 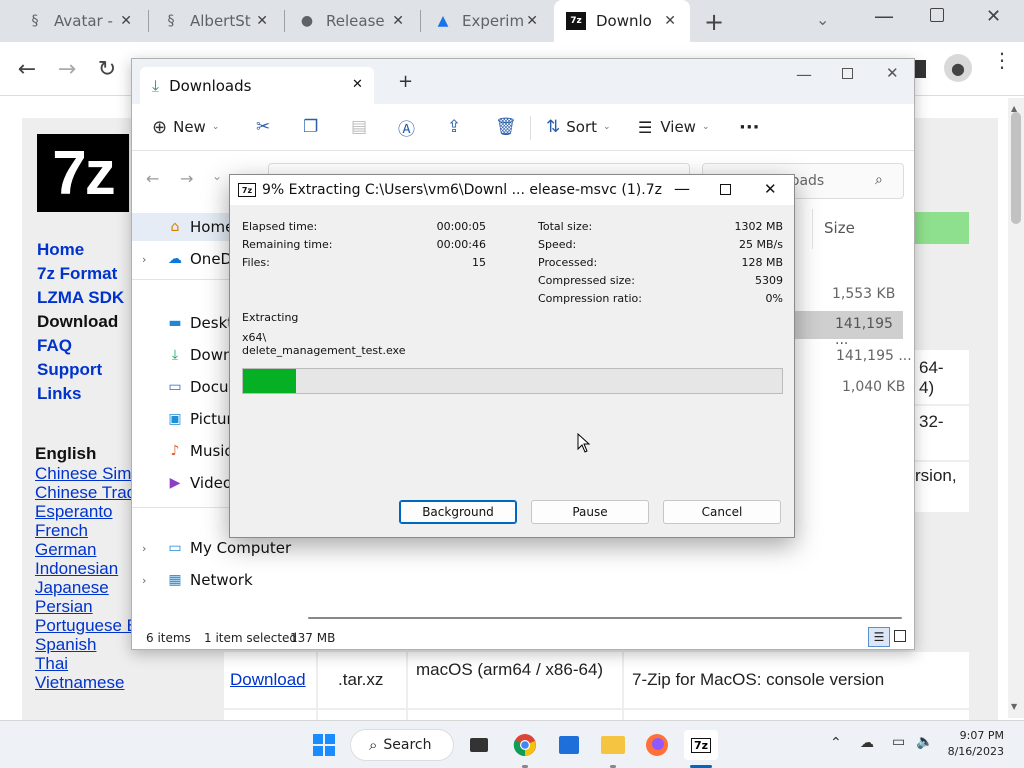 I want to click on cloud-off-icon: ☁, so click(x=867, y=743).